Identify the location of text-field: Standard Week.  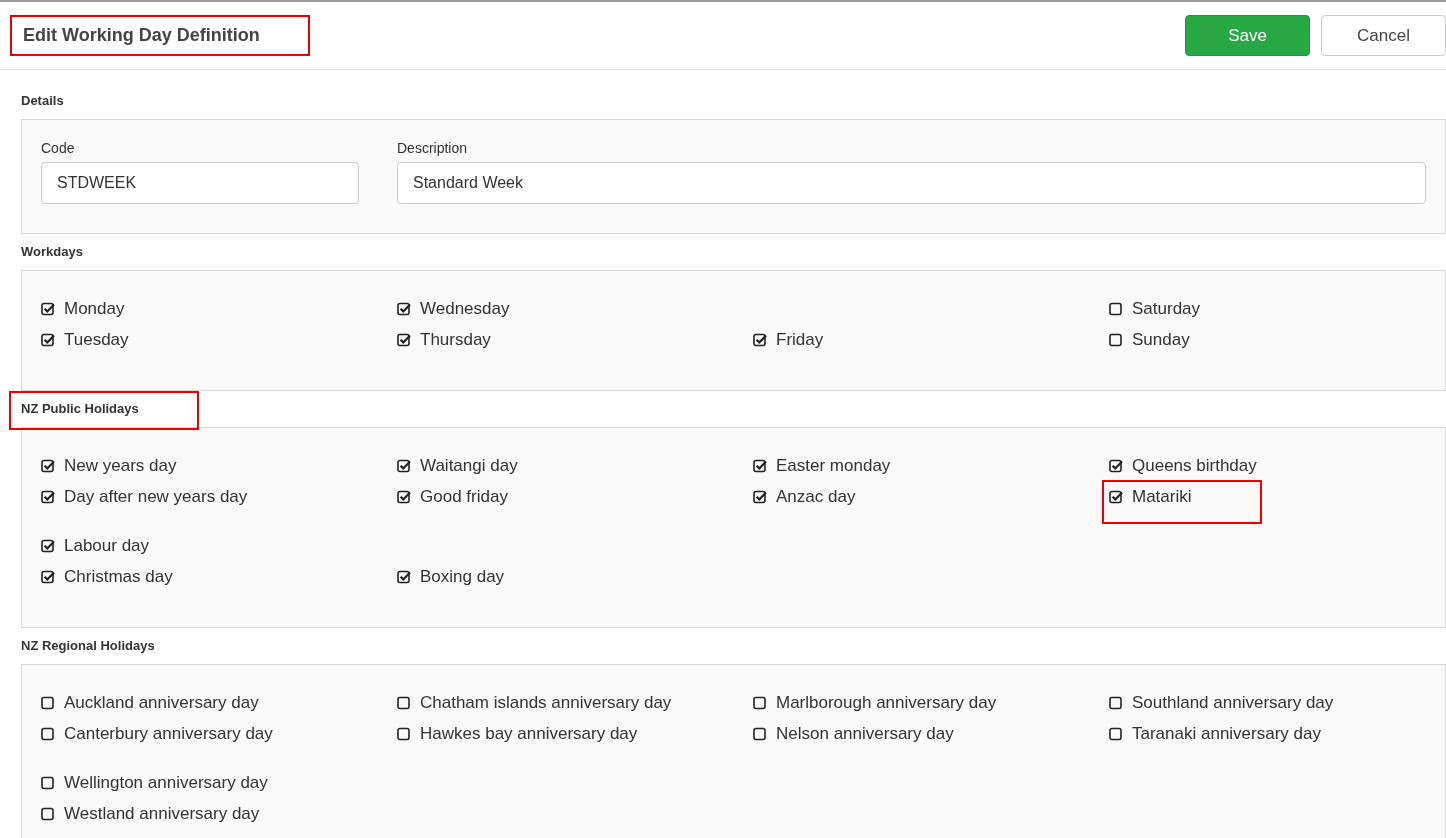
(911, 183).